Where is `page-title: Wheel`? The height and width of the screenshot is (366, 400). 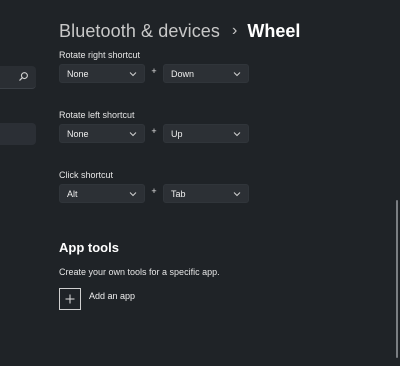
page-title: Wheel is located at coordinates (274, 30).